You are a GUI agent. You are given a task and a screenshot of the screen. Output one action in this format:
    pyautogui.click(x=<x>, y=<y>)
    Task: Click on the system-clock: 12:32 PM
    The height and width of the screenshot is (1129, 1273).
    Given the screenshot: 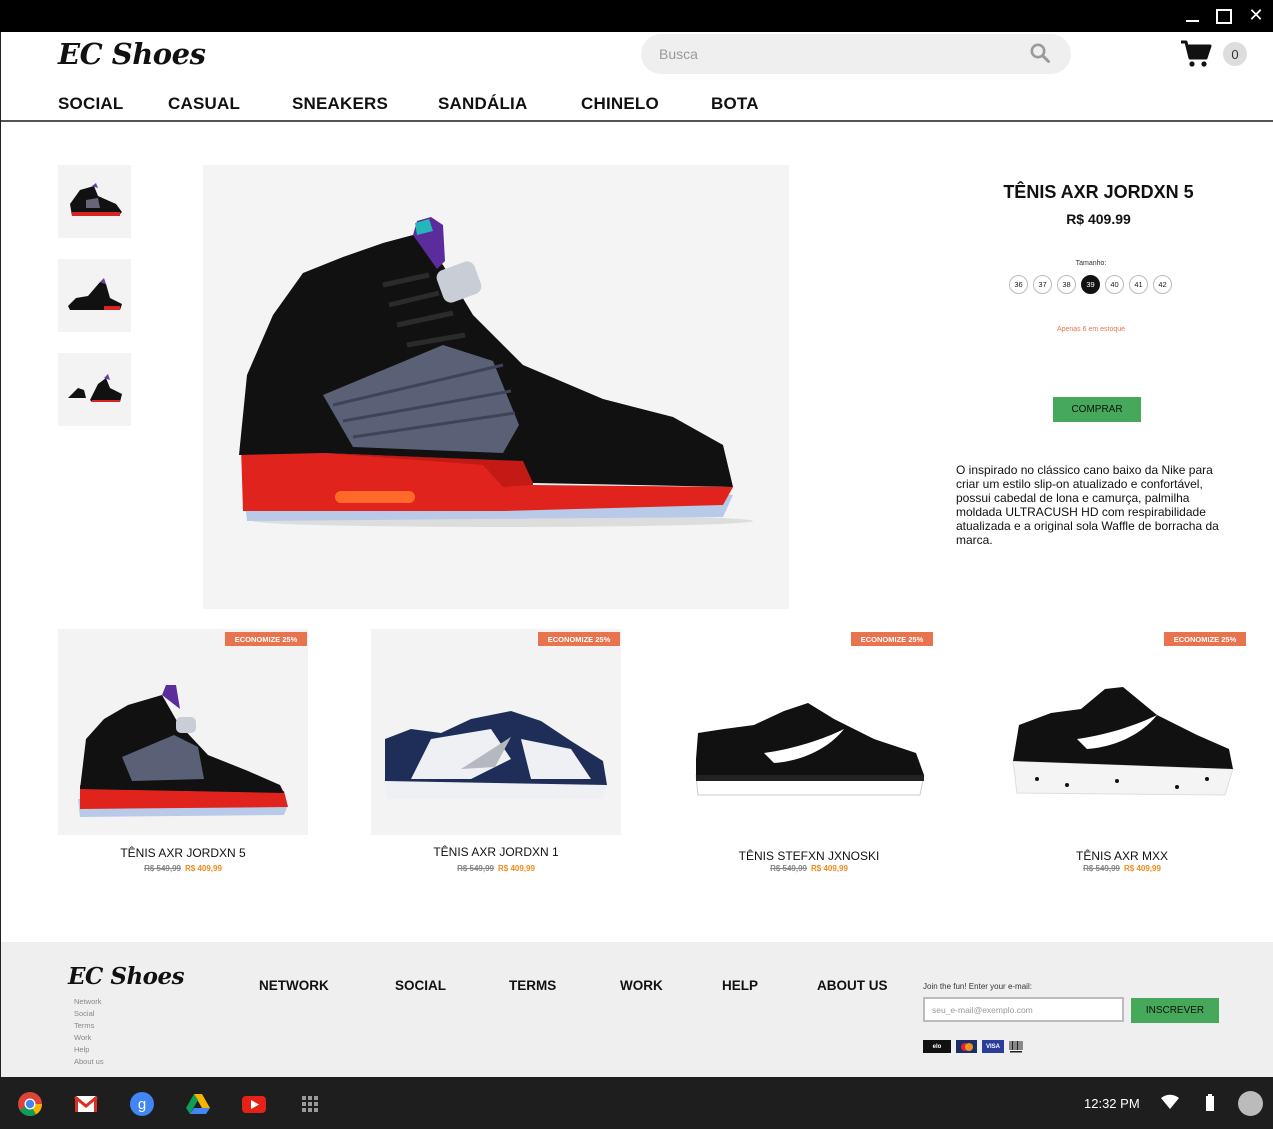 What is the action you would take?
    pyautogui.click(x=1112, y=1103)
    